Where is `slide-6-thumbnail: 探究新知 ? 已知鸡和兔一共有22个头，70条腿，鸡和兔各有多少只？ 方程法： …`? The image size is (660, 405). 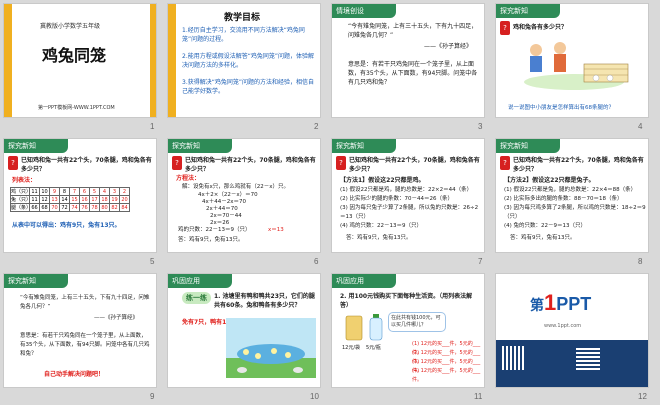 slide-6-thumbnail: 探究新知 ? 已知鸡和兔一共有22个头，70条腿，鸡和兔各有多少只？ 方程法： … is located at coordinates (244, 195).